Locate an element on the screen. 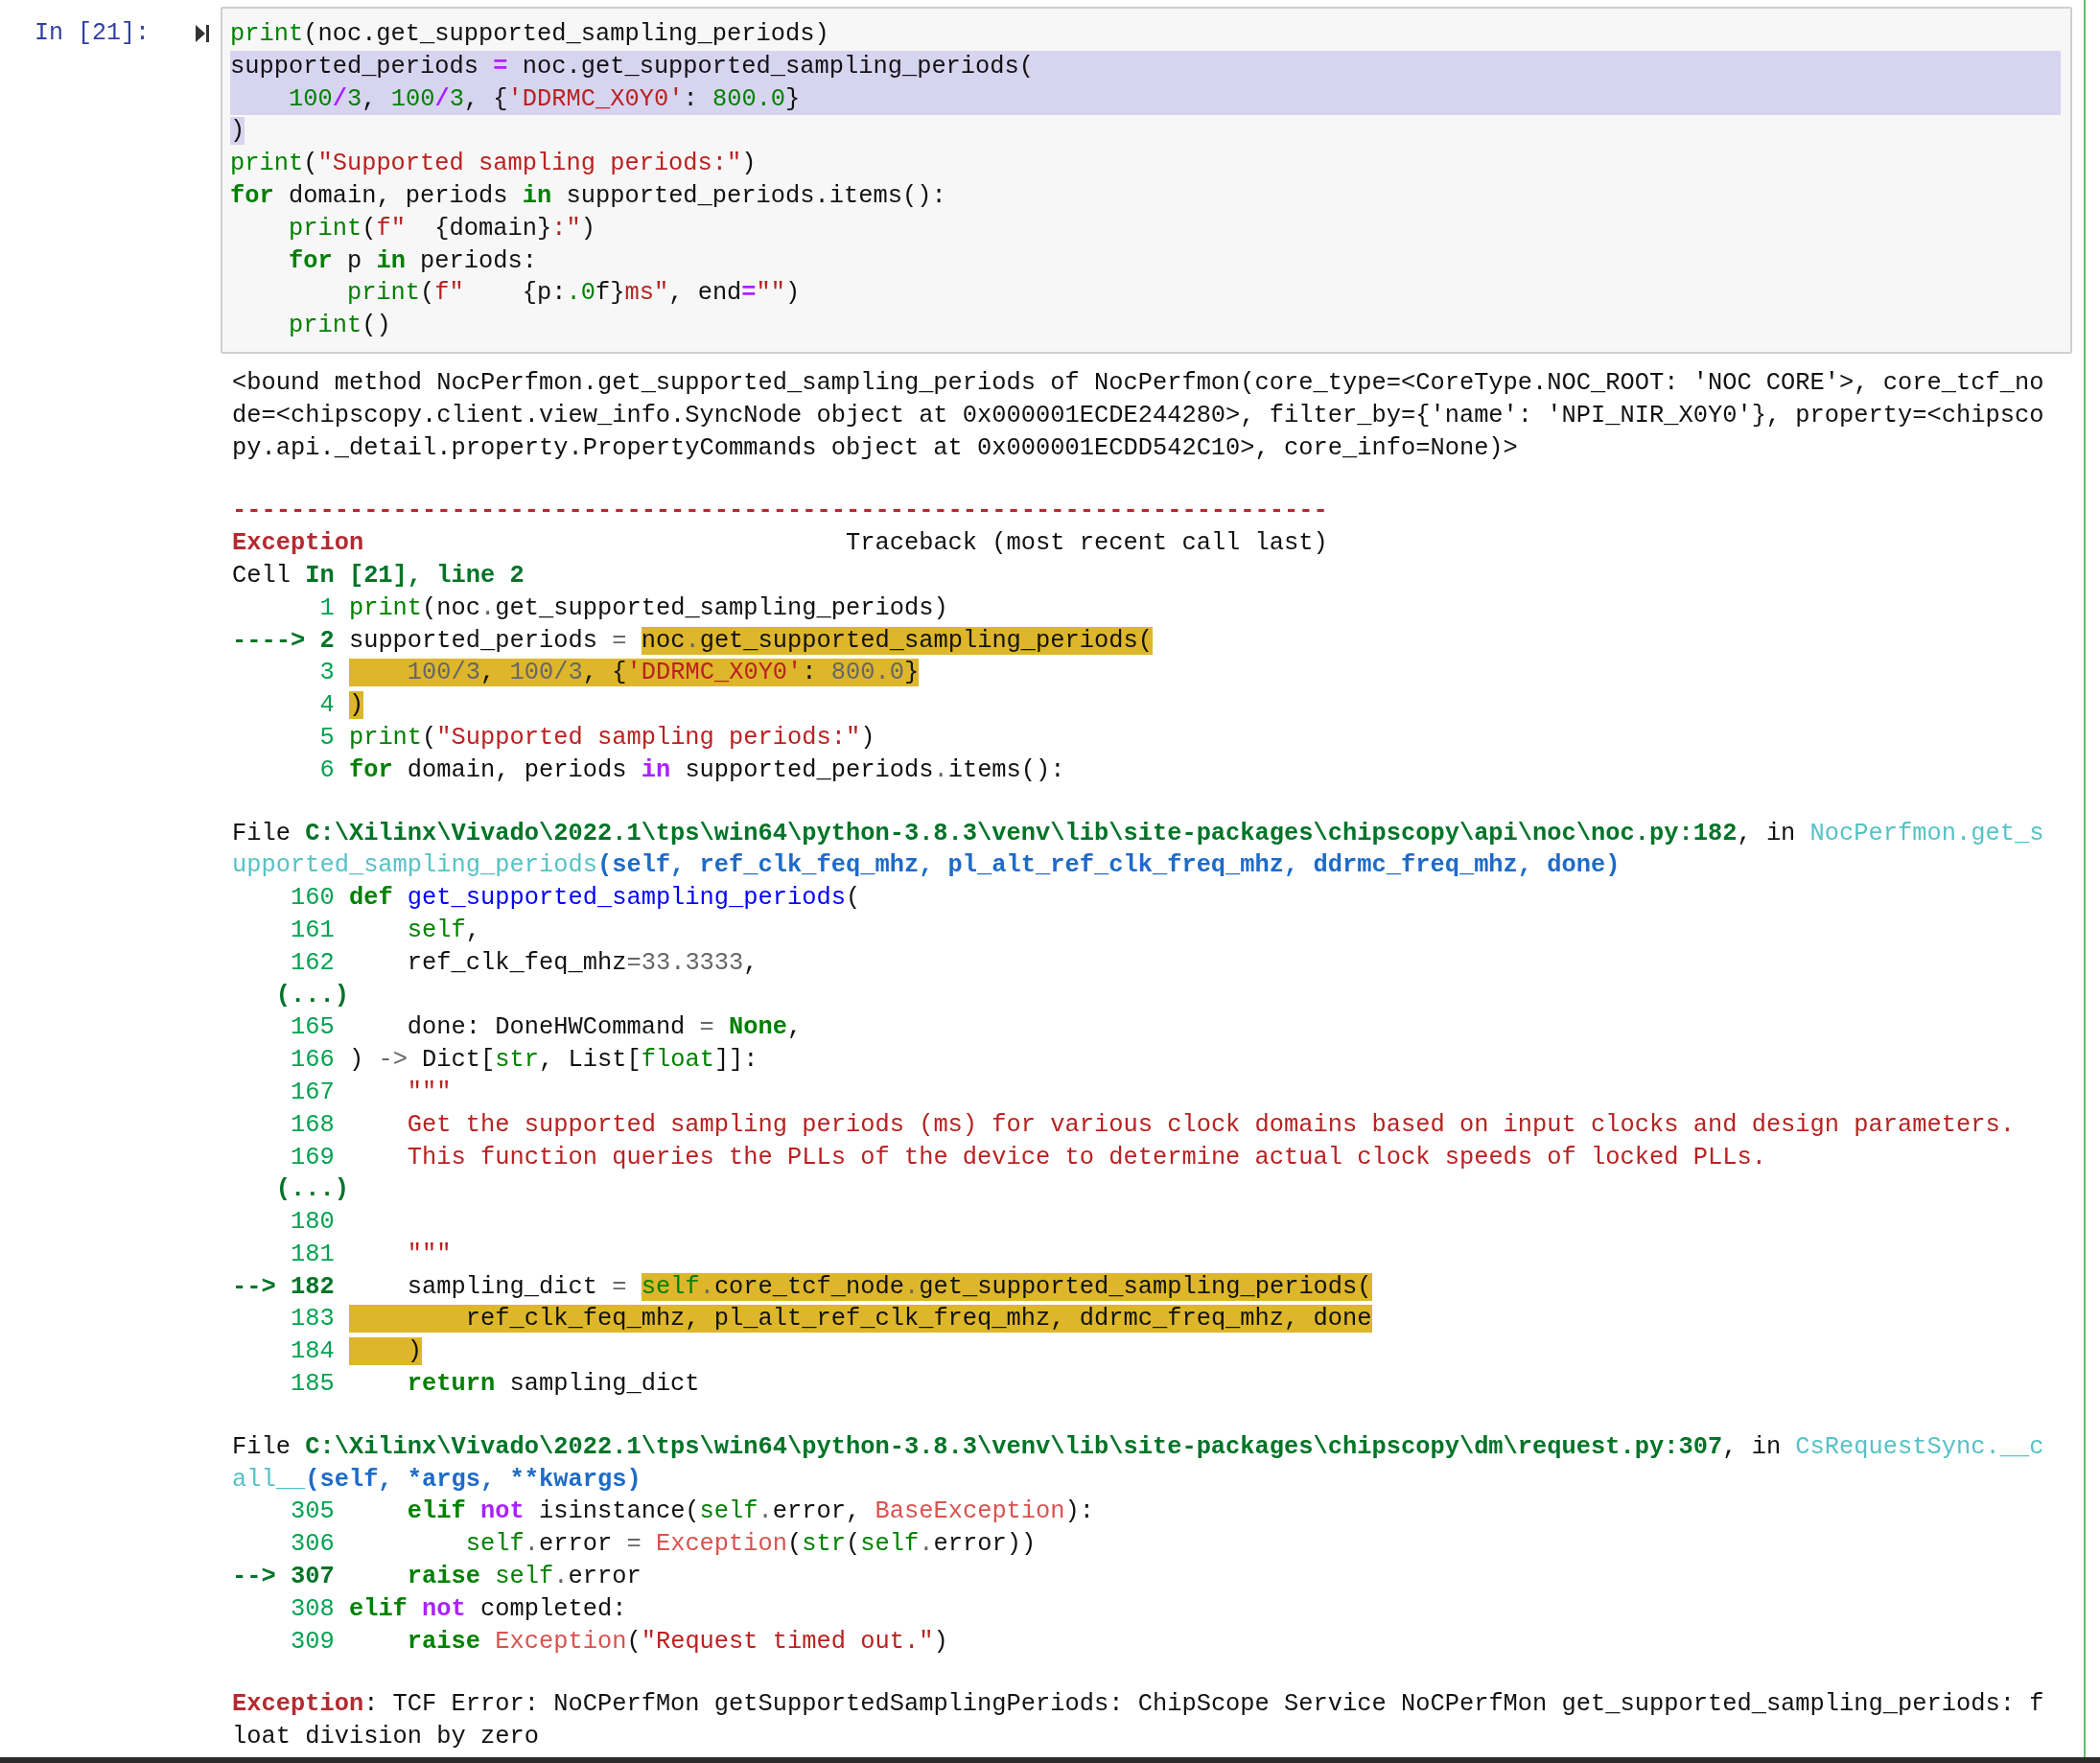 This screenshot has height=1763, width=2100. output-line: Exception Traceback (most recent call last) is located at coordinates (780, 544).